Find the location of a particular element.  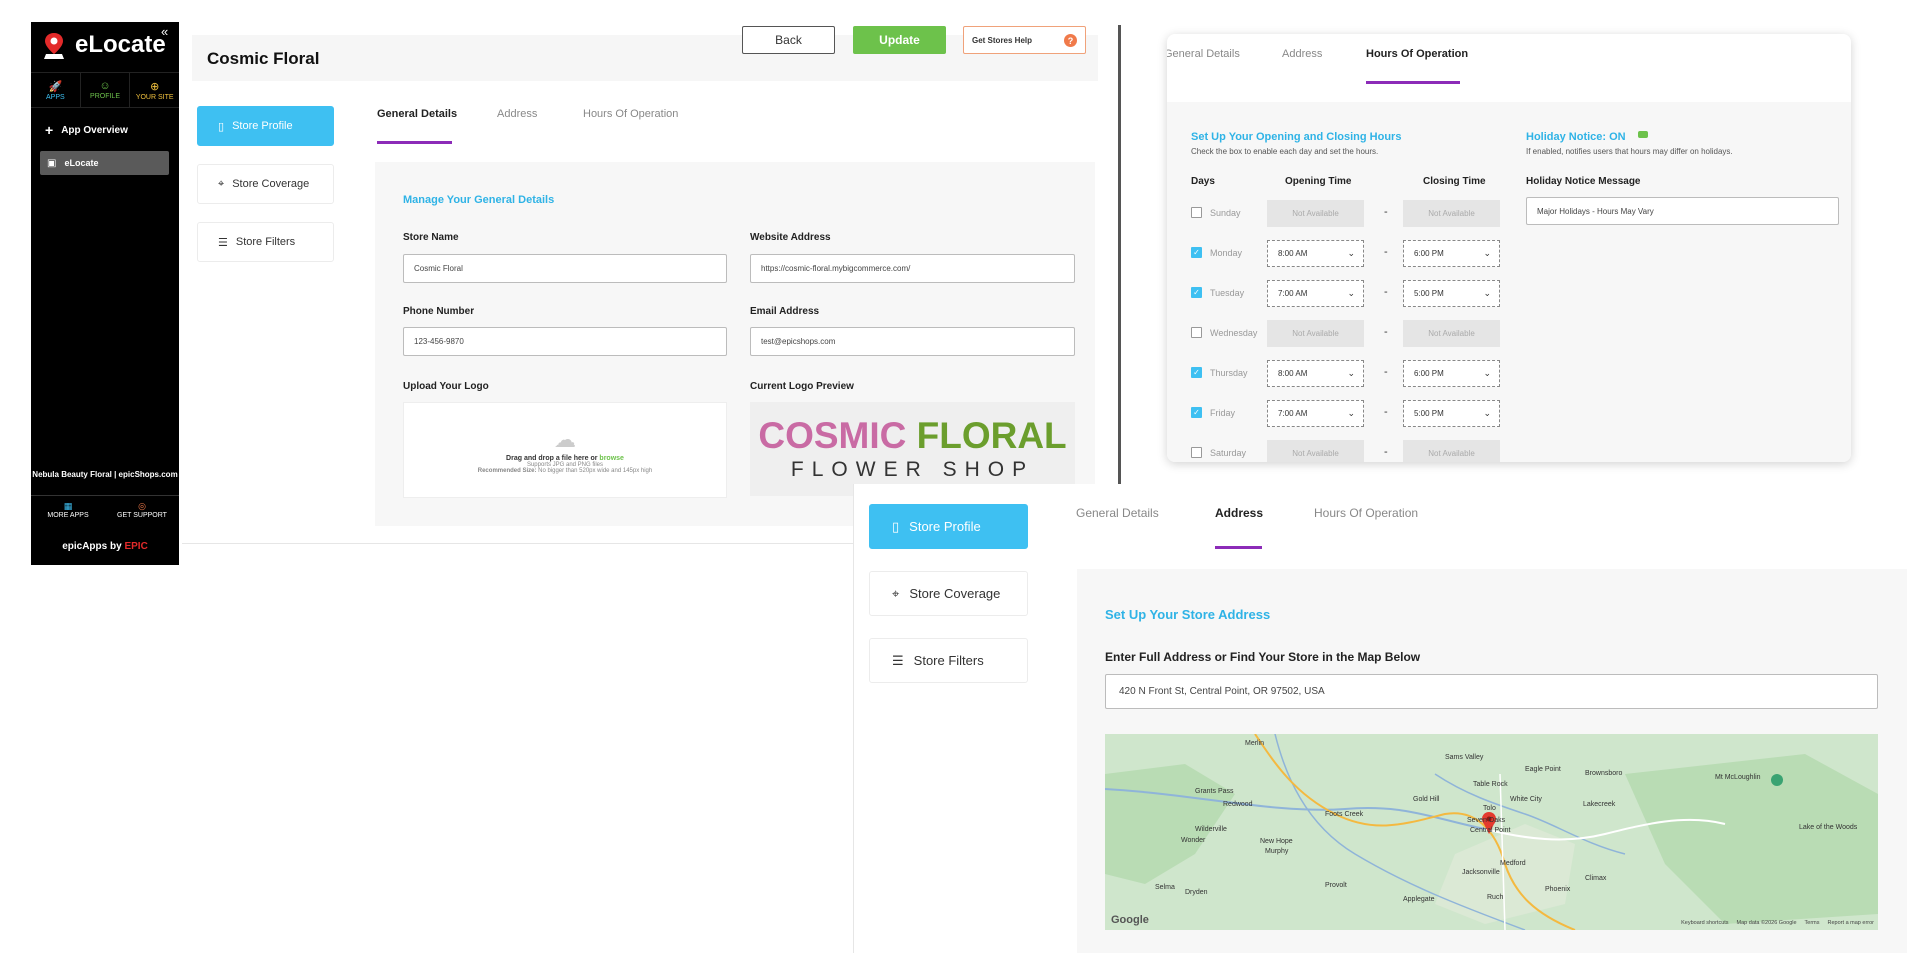

opening-time-select-thursday: 8:00 AM ⌄ is located at coordinates (1315, 373).